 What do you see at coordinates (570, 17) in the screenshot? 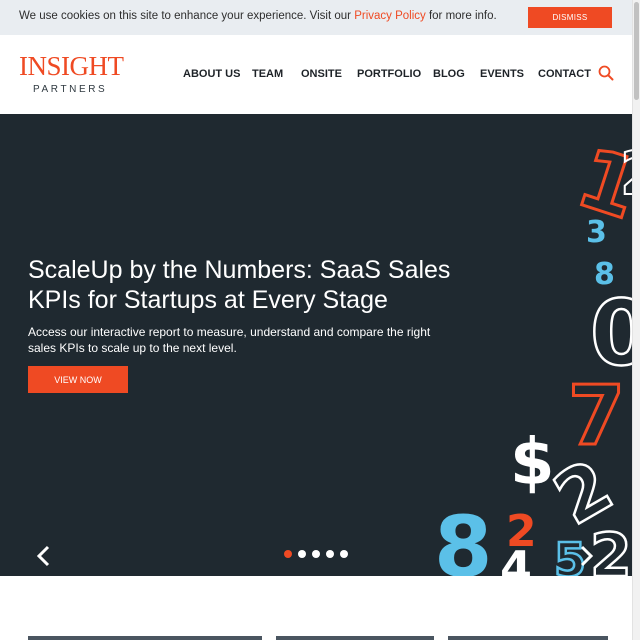
I see `dismiss-button: DISMISS` at bounding box center [570, 17].